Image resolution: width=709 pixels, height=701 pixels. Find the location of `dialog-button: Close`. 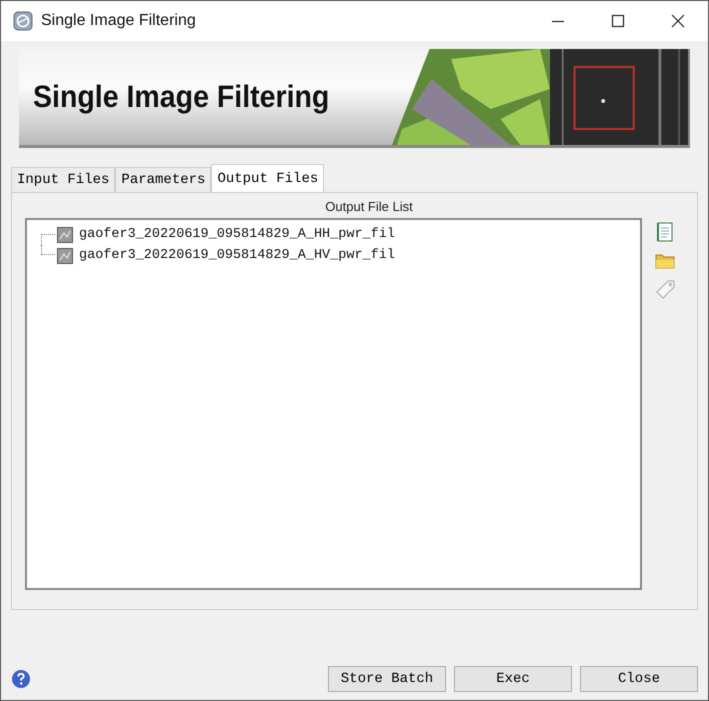

dialog-button: Close is located at coordinates (639, 679).